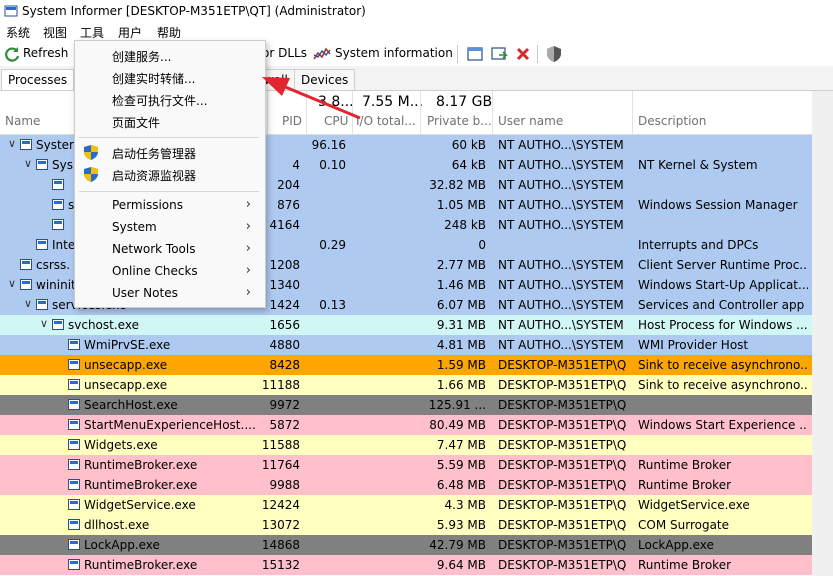 This screenshot has height=576, width=833. What do you see at coordinates (694, 505) in the screenshot?
I see `process-description: WidgetService.exe` at bounding box center [694, 505].